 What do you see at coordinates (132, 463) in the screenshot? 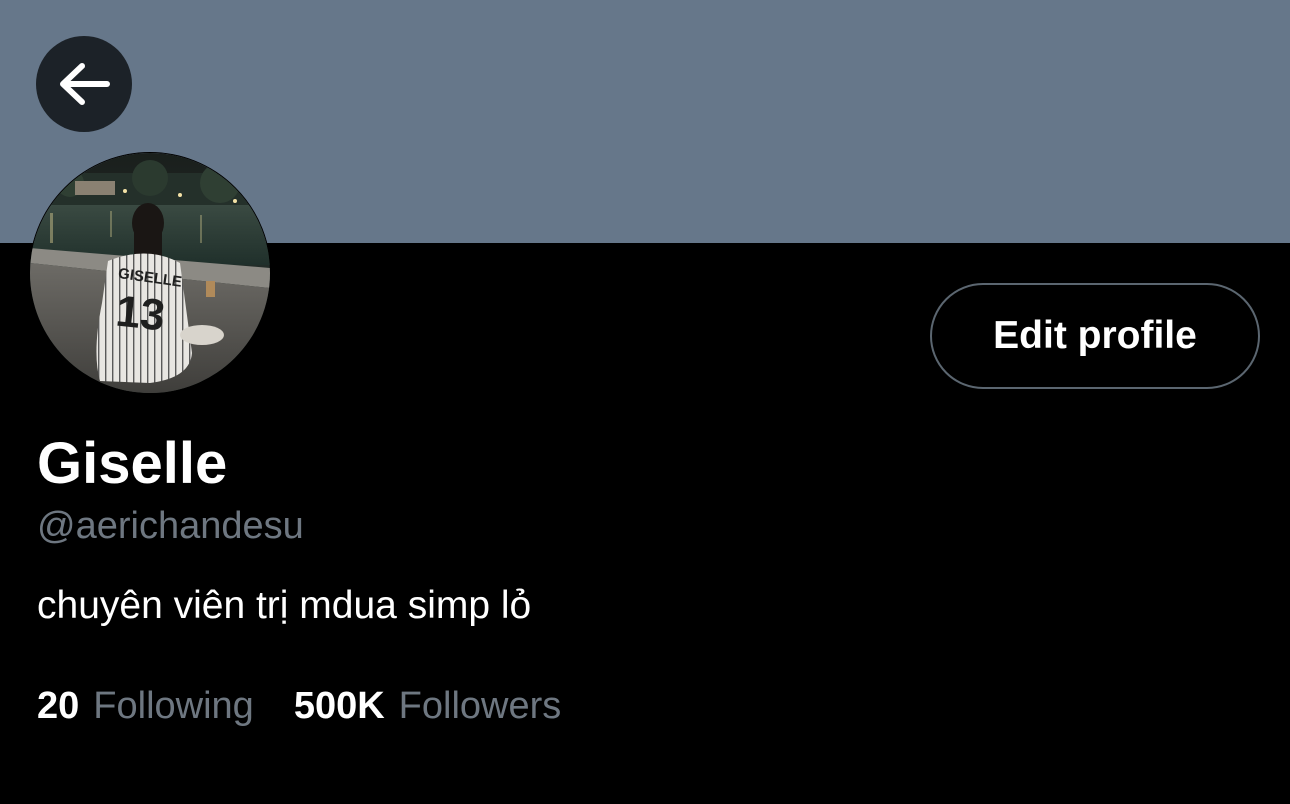
I see `display-name: Giselle` at bounding box center [132, 463].